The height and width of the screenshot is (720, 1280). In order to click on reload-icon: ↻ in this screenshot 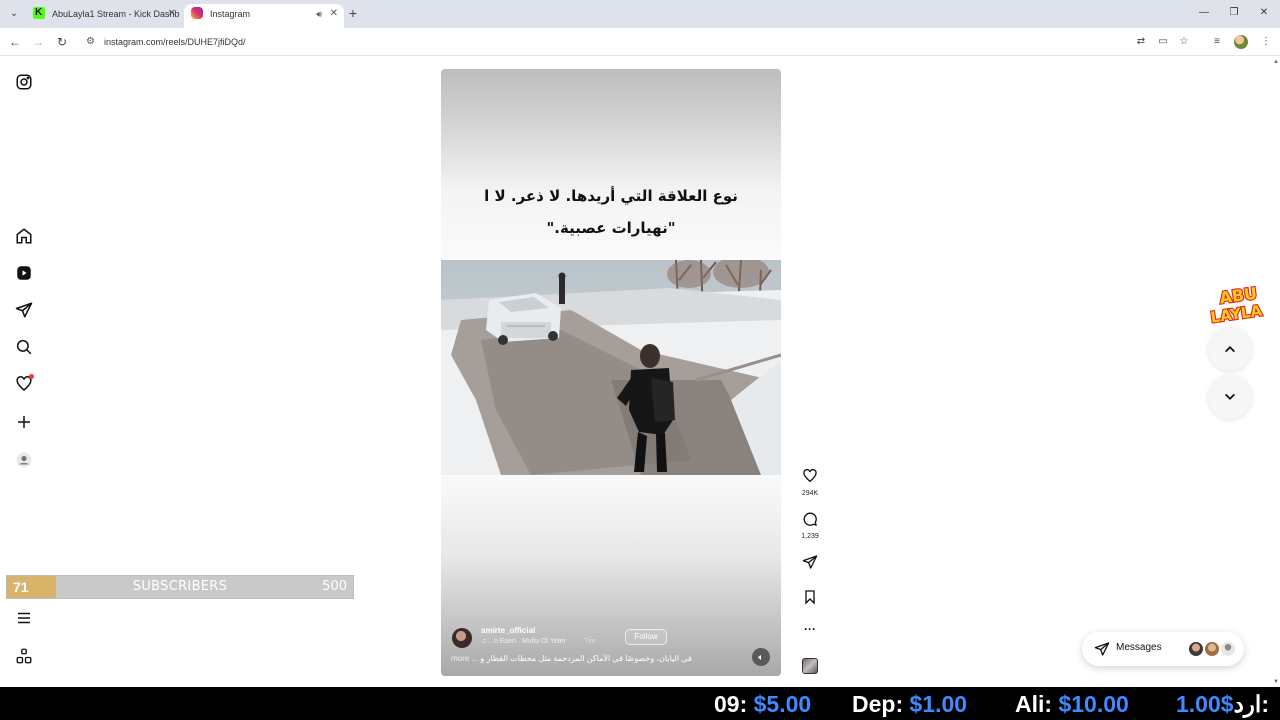, I will do `click(62, 42)`.